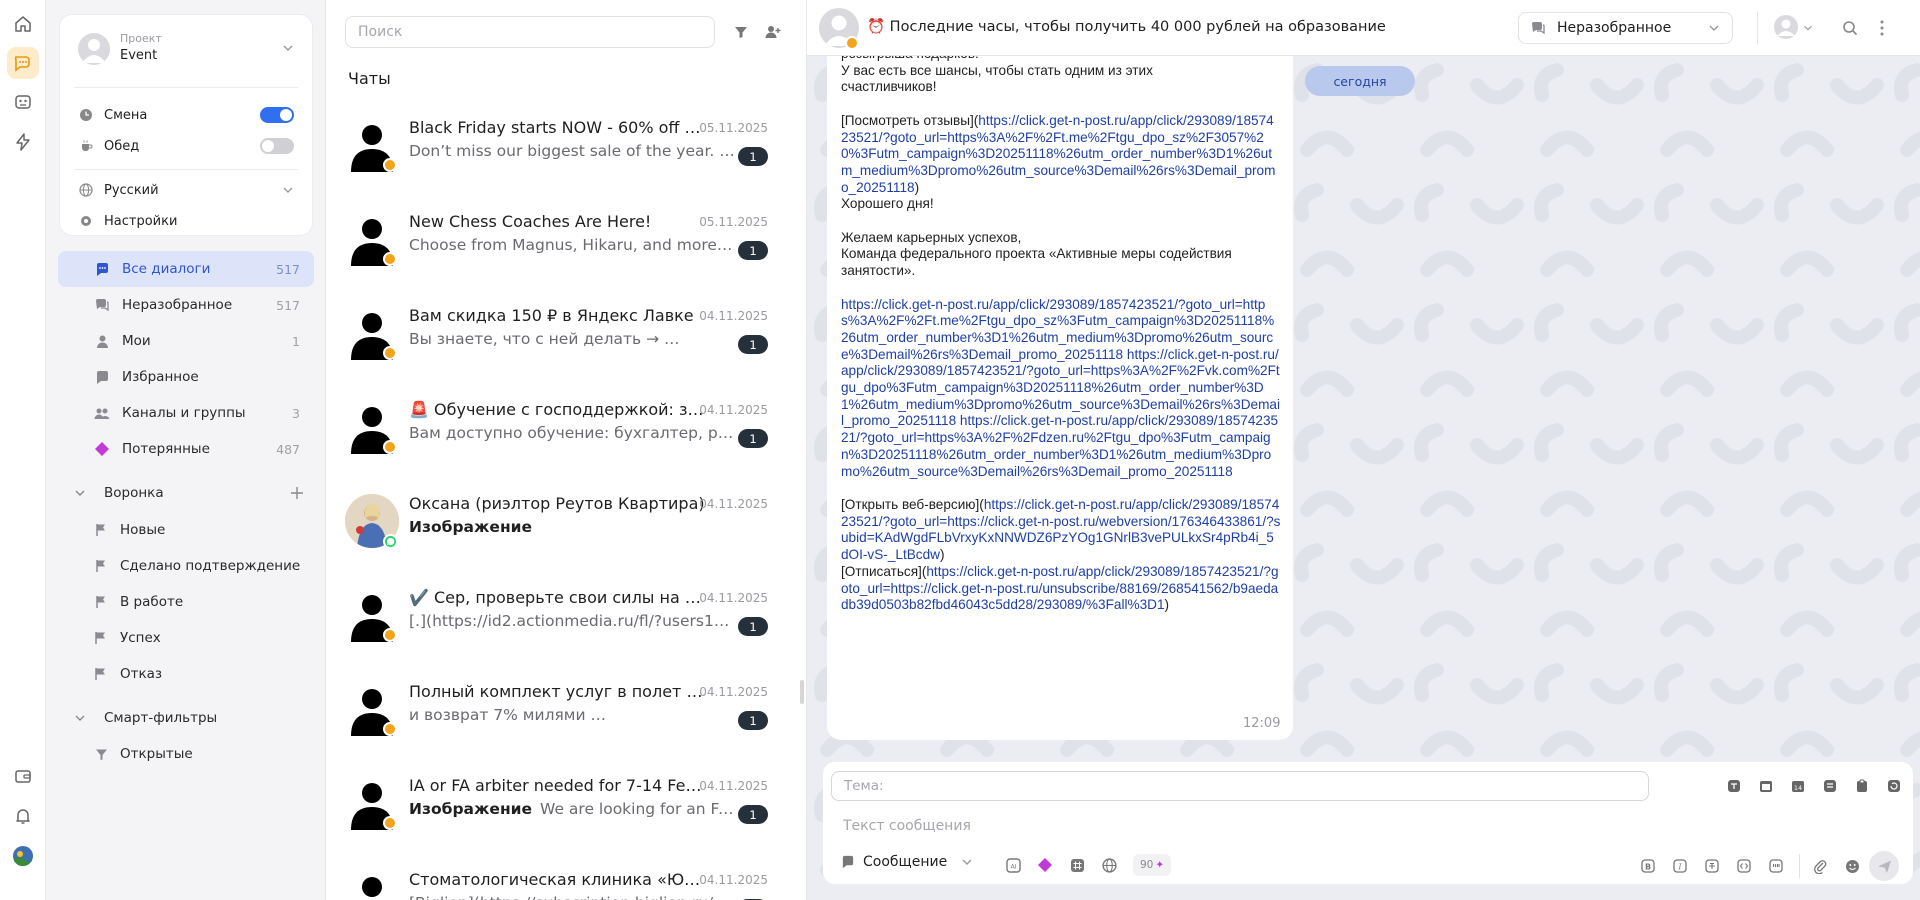  What do you see at coordinates (1045, 865) in the screenshot?
I see `diamond-icon` at bounding box center [1045, 865].